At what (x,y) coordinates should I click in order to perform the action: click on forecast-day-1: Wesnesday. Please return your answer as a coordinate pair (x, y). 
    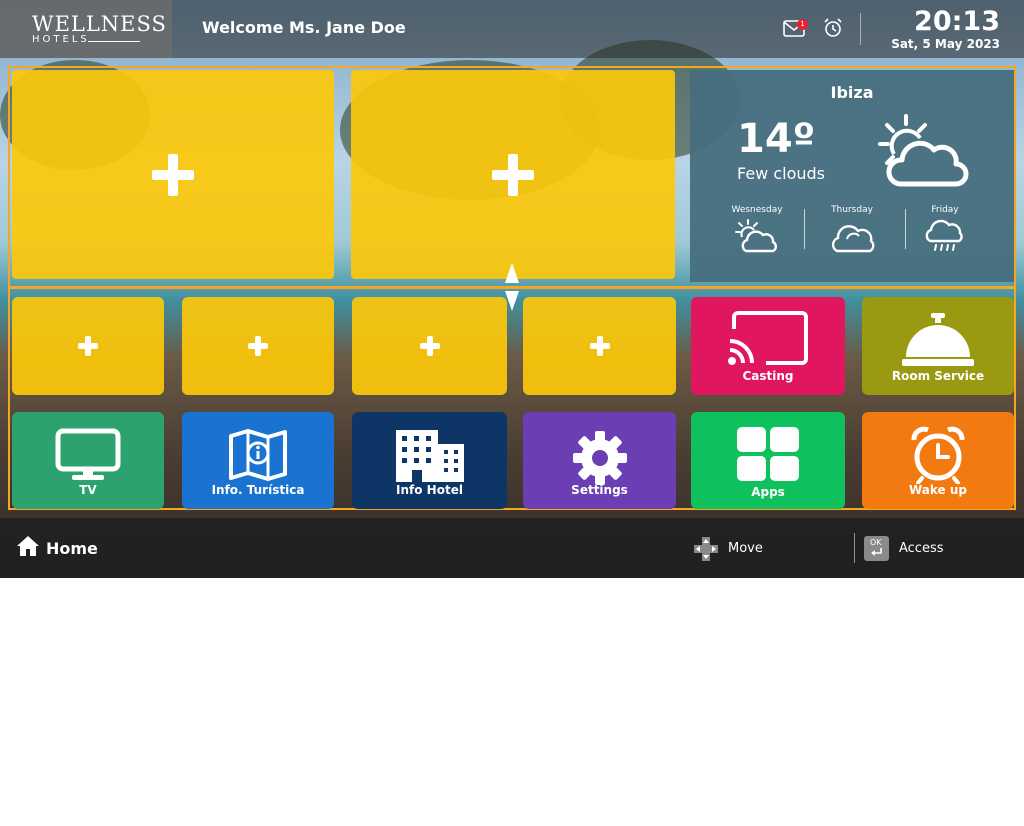
    Looking at the image, I should click on (757, 229).